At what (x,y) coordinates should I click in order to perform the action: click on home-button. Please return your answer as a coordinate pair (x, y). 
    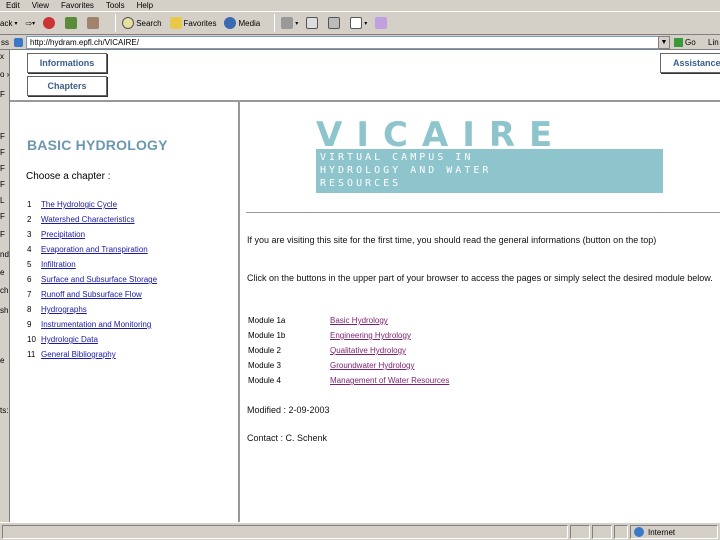
    Looking at the image, I should click on (94, 23).